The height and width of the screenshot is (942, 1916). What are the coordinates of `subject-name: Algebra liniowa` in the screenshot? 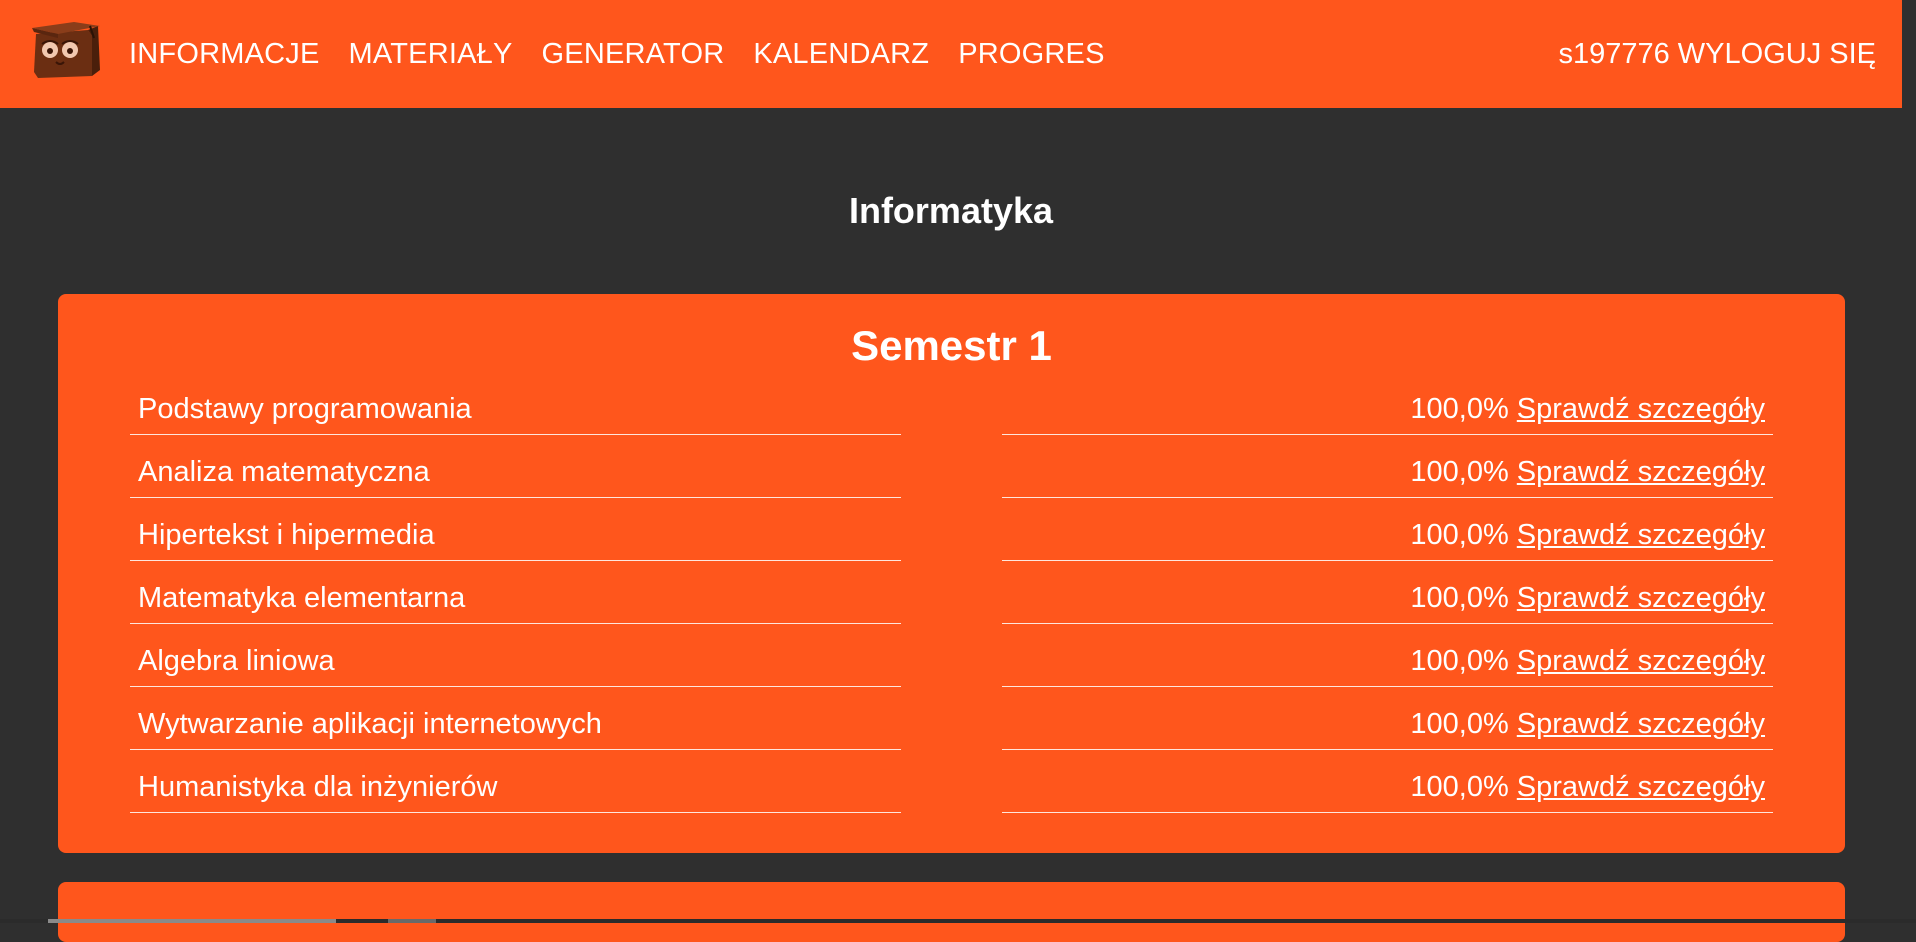 It's located at (236, 661).